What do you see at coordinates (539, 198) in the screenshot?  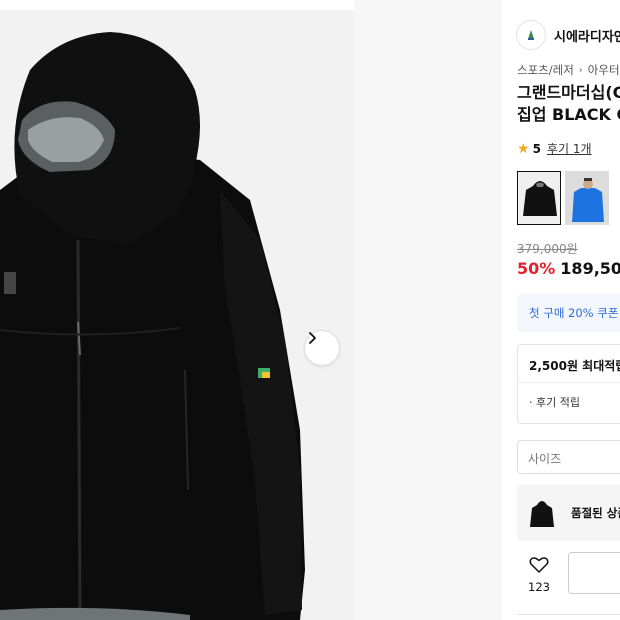 I see `color-option-black` at bounding box center [539, 198].